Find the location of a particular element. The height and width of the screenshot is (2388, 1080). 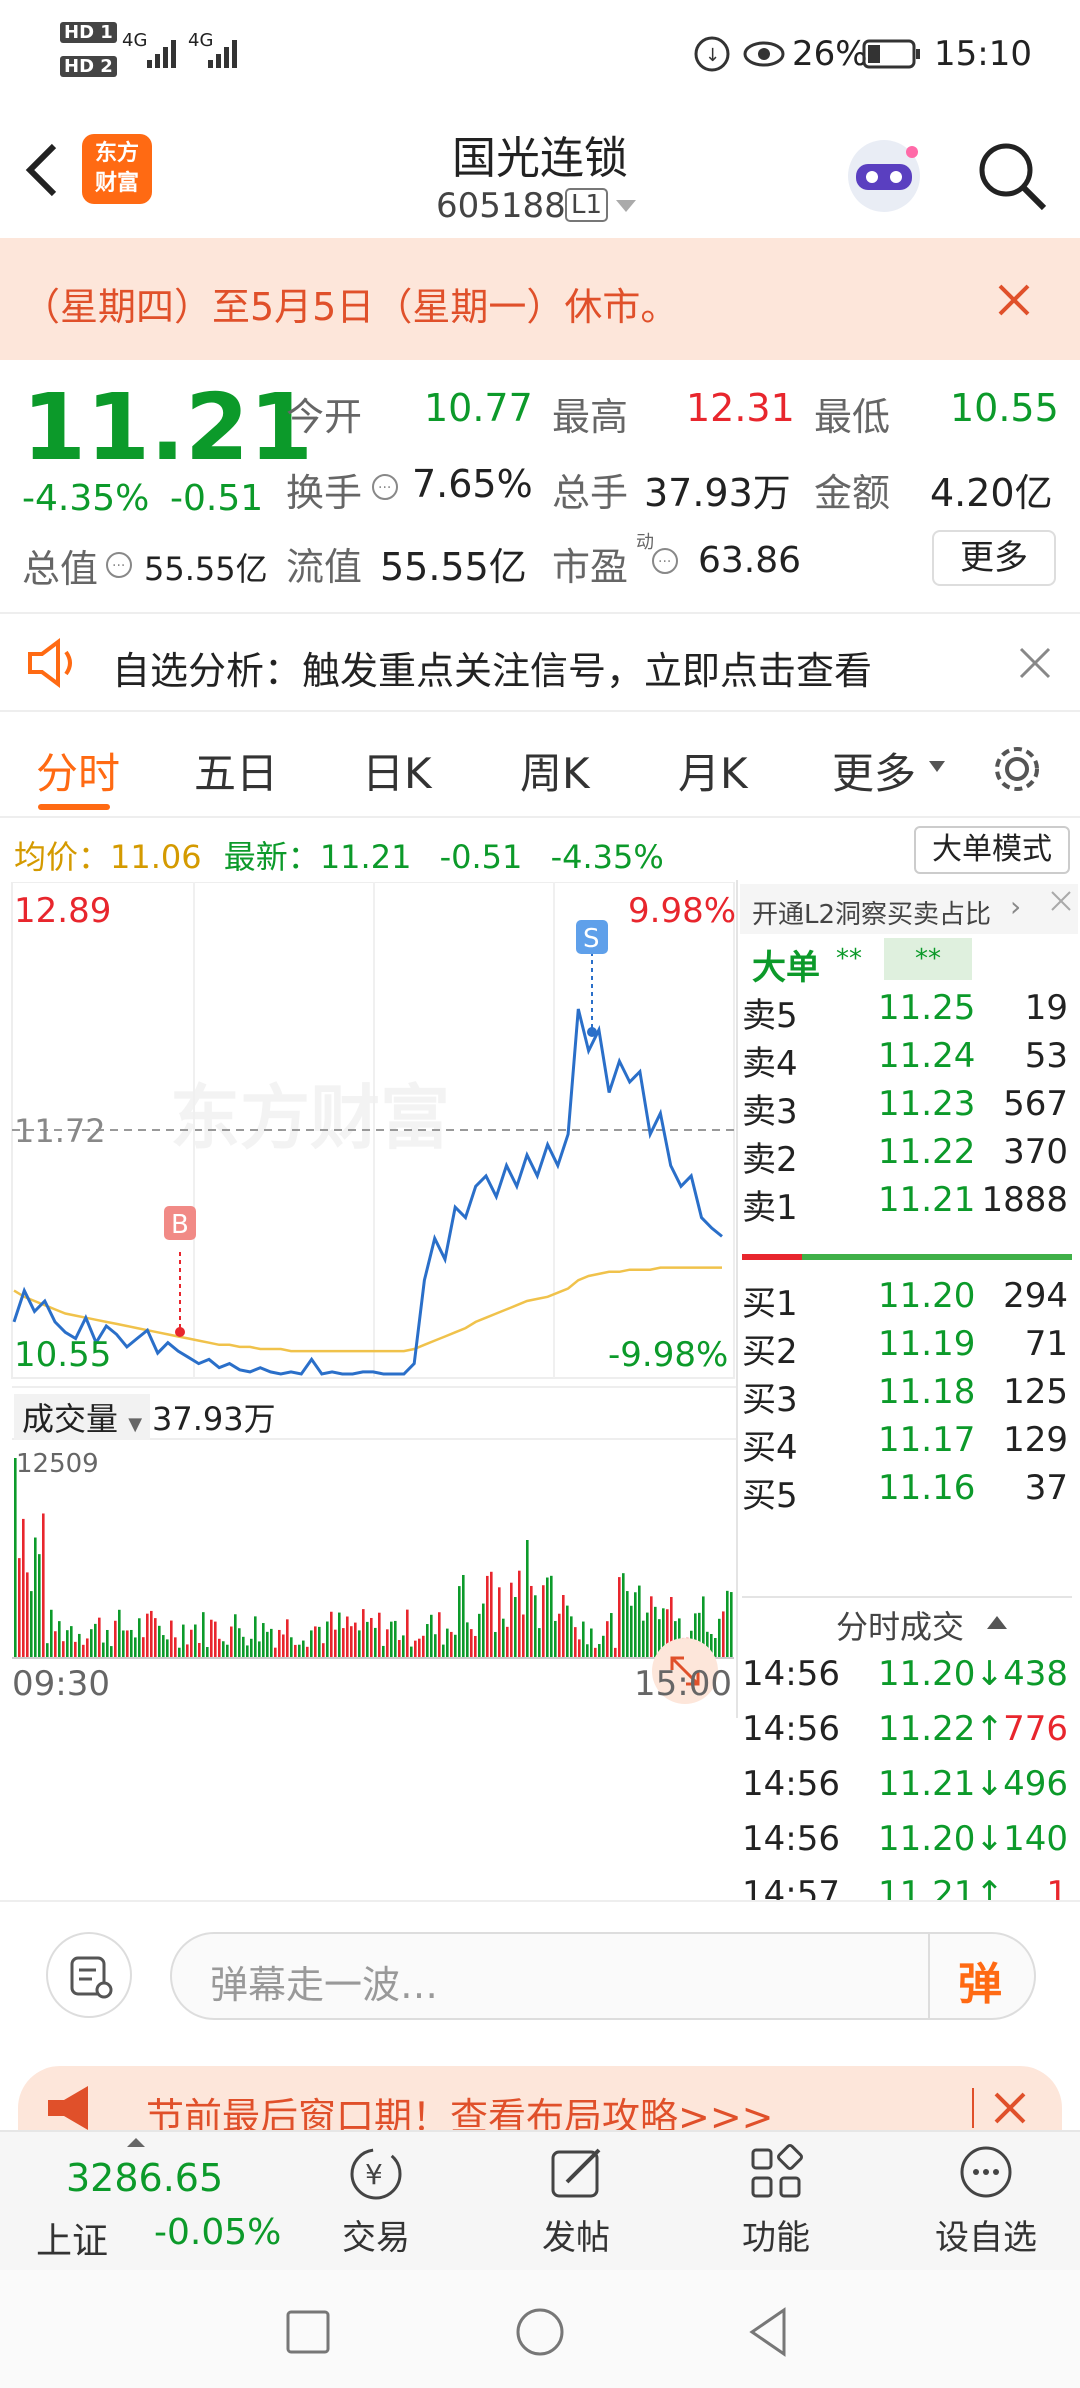

change-percent: -4.35% is located at coordinates (86, 498).